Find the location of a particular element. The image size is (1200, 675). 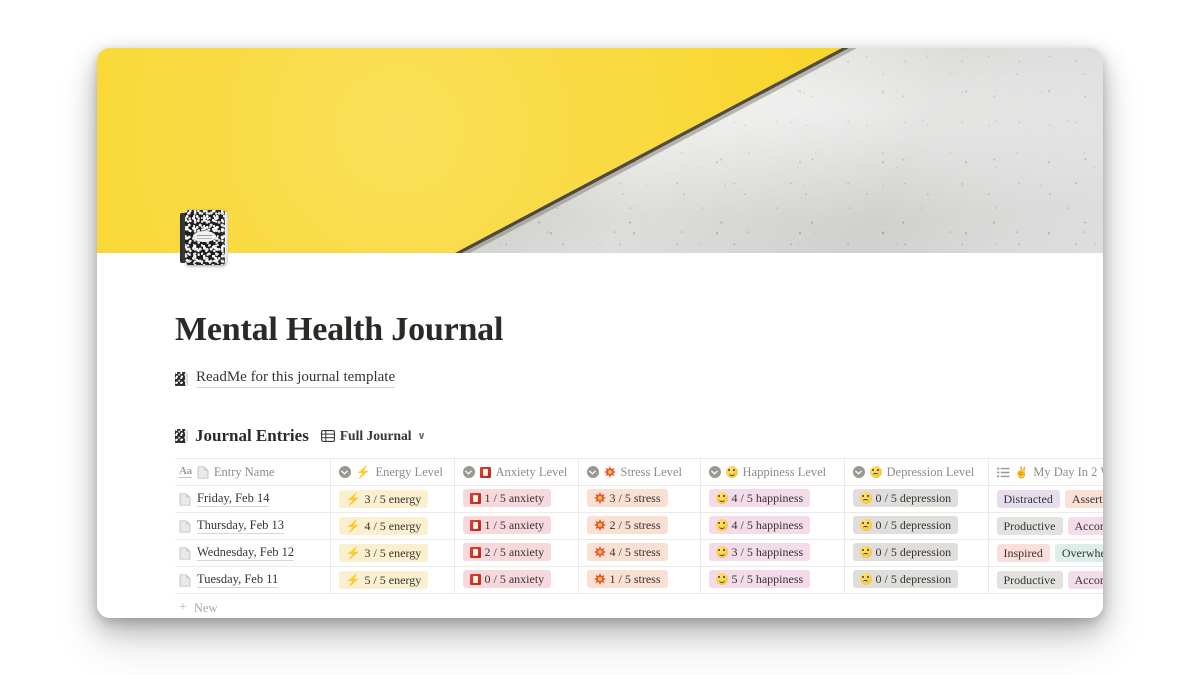

cell-stress-level: 2 / 5 stress is located at coordinates (639, 526).